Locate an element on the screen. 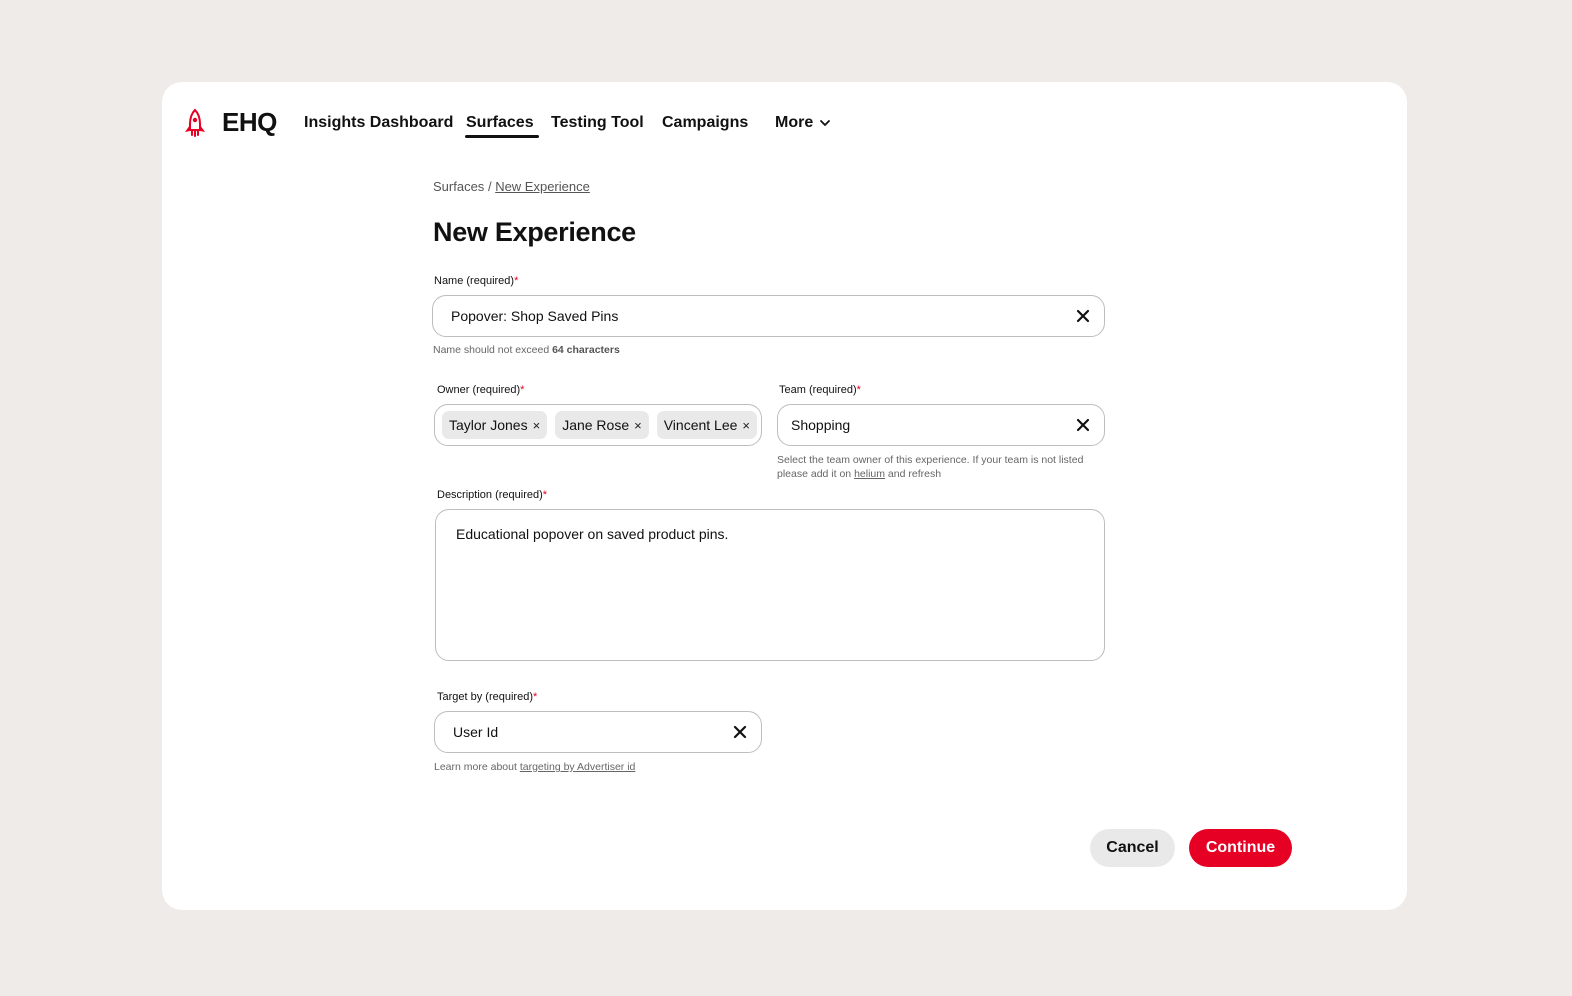 The width and height of the screenshot is (1572, 996). owner-chip-label: Taylor Jones is located at coordinates (488, 425).